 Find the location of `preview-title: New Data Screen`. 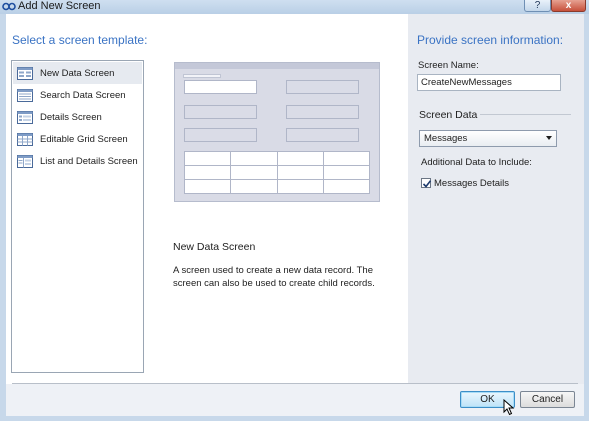

preview-title: New Data Screen is located at coordinates (214, 247).